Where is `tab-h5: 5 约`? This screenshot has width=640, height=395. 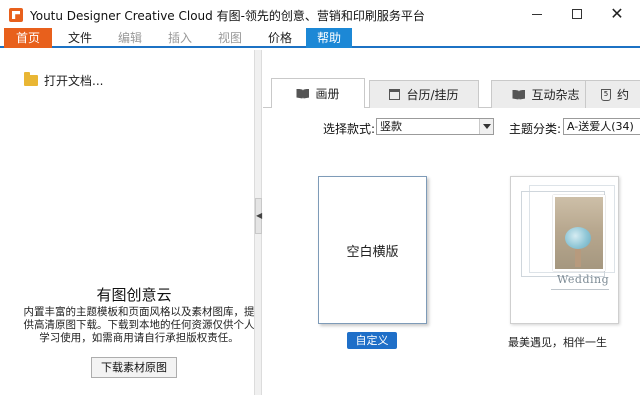 tab-h5: 5 约 is located at coordinates (612, 94).